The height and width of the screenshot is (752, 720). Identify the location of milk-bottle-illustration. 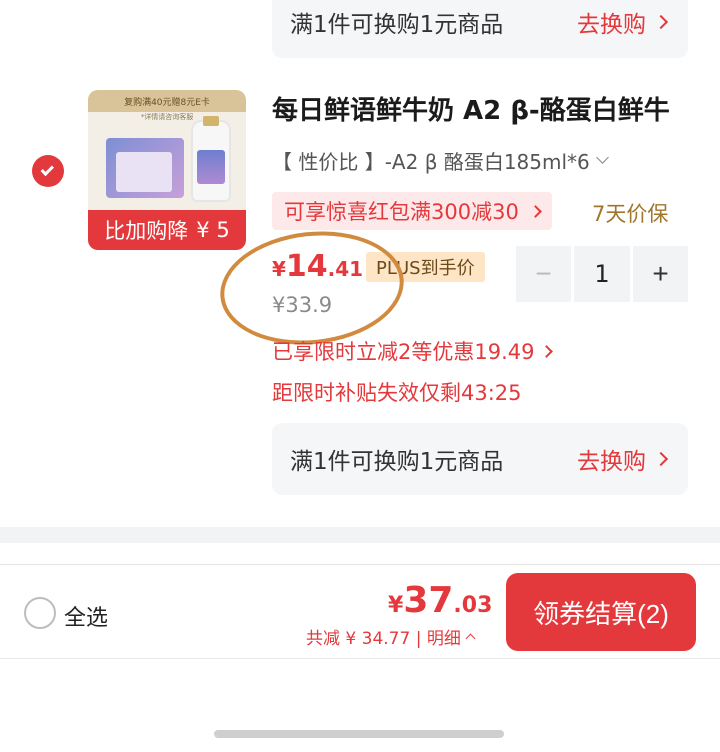
(211, 159).